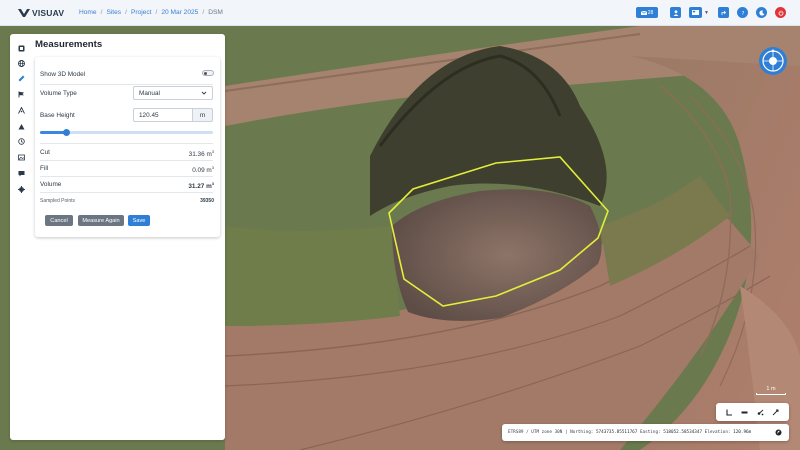 Image resolution: width=800 pixels, height=450 pixels. Describe the element at coordinates (706, 13) in the screenshot. I see `chevron-down-icon: ▼` at that location.